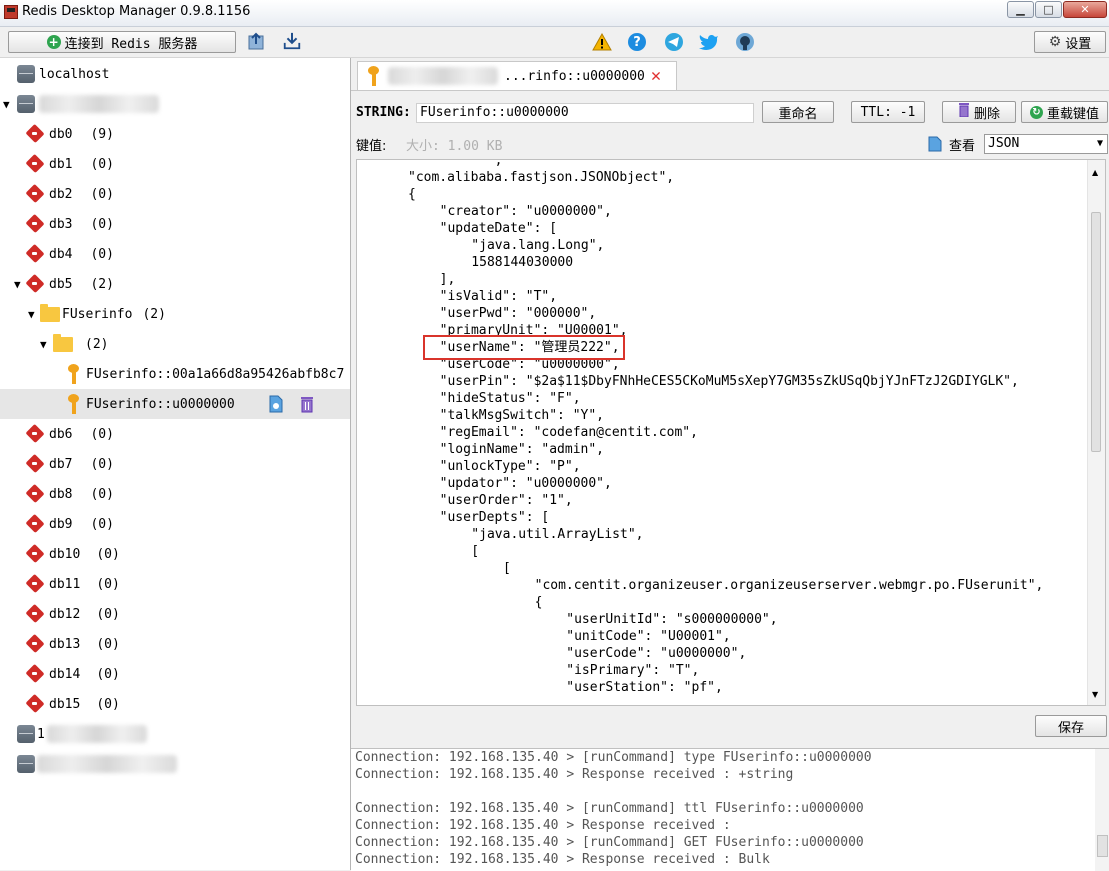  Describe the element at coordinates (1046, 144) in the screenshot. I see `format-select: JSON ▼` at that location.